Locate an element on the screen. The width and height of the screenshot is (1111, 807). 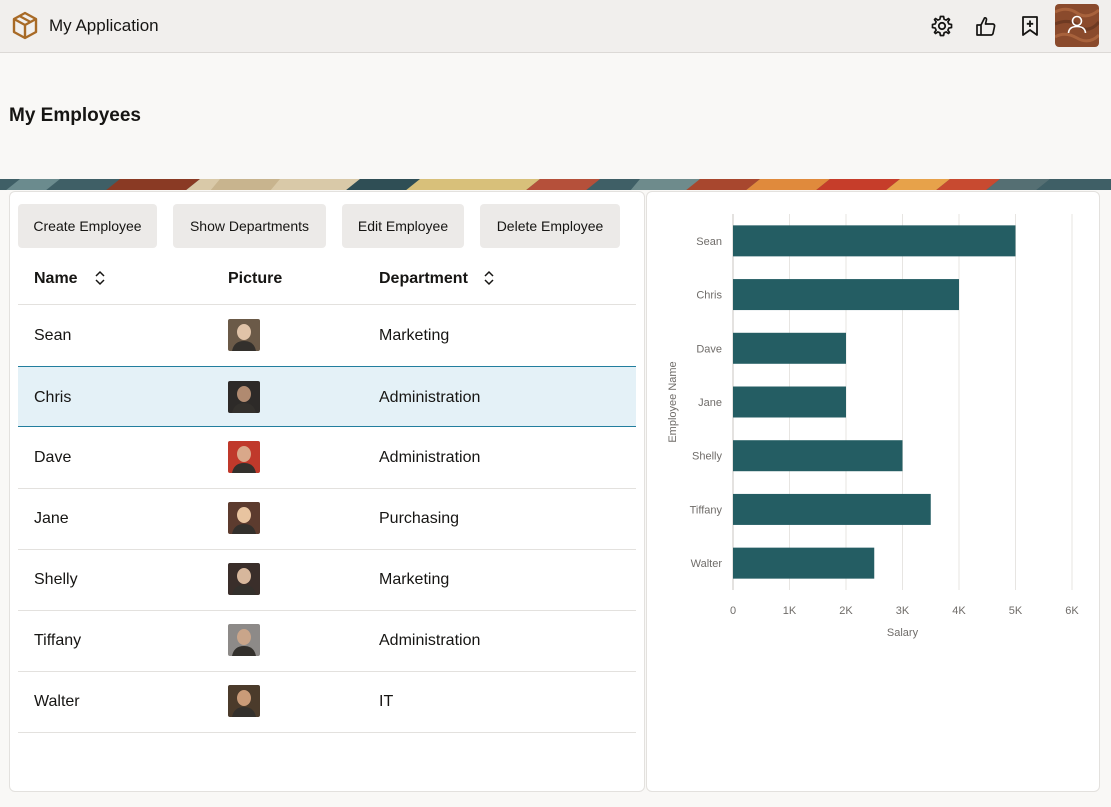
table-row: Sean Marketing is located at coordinates (327, 335).